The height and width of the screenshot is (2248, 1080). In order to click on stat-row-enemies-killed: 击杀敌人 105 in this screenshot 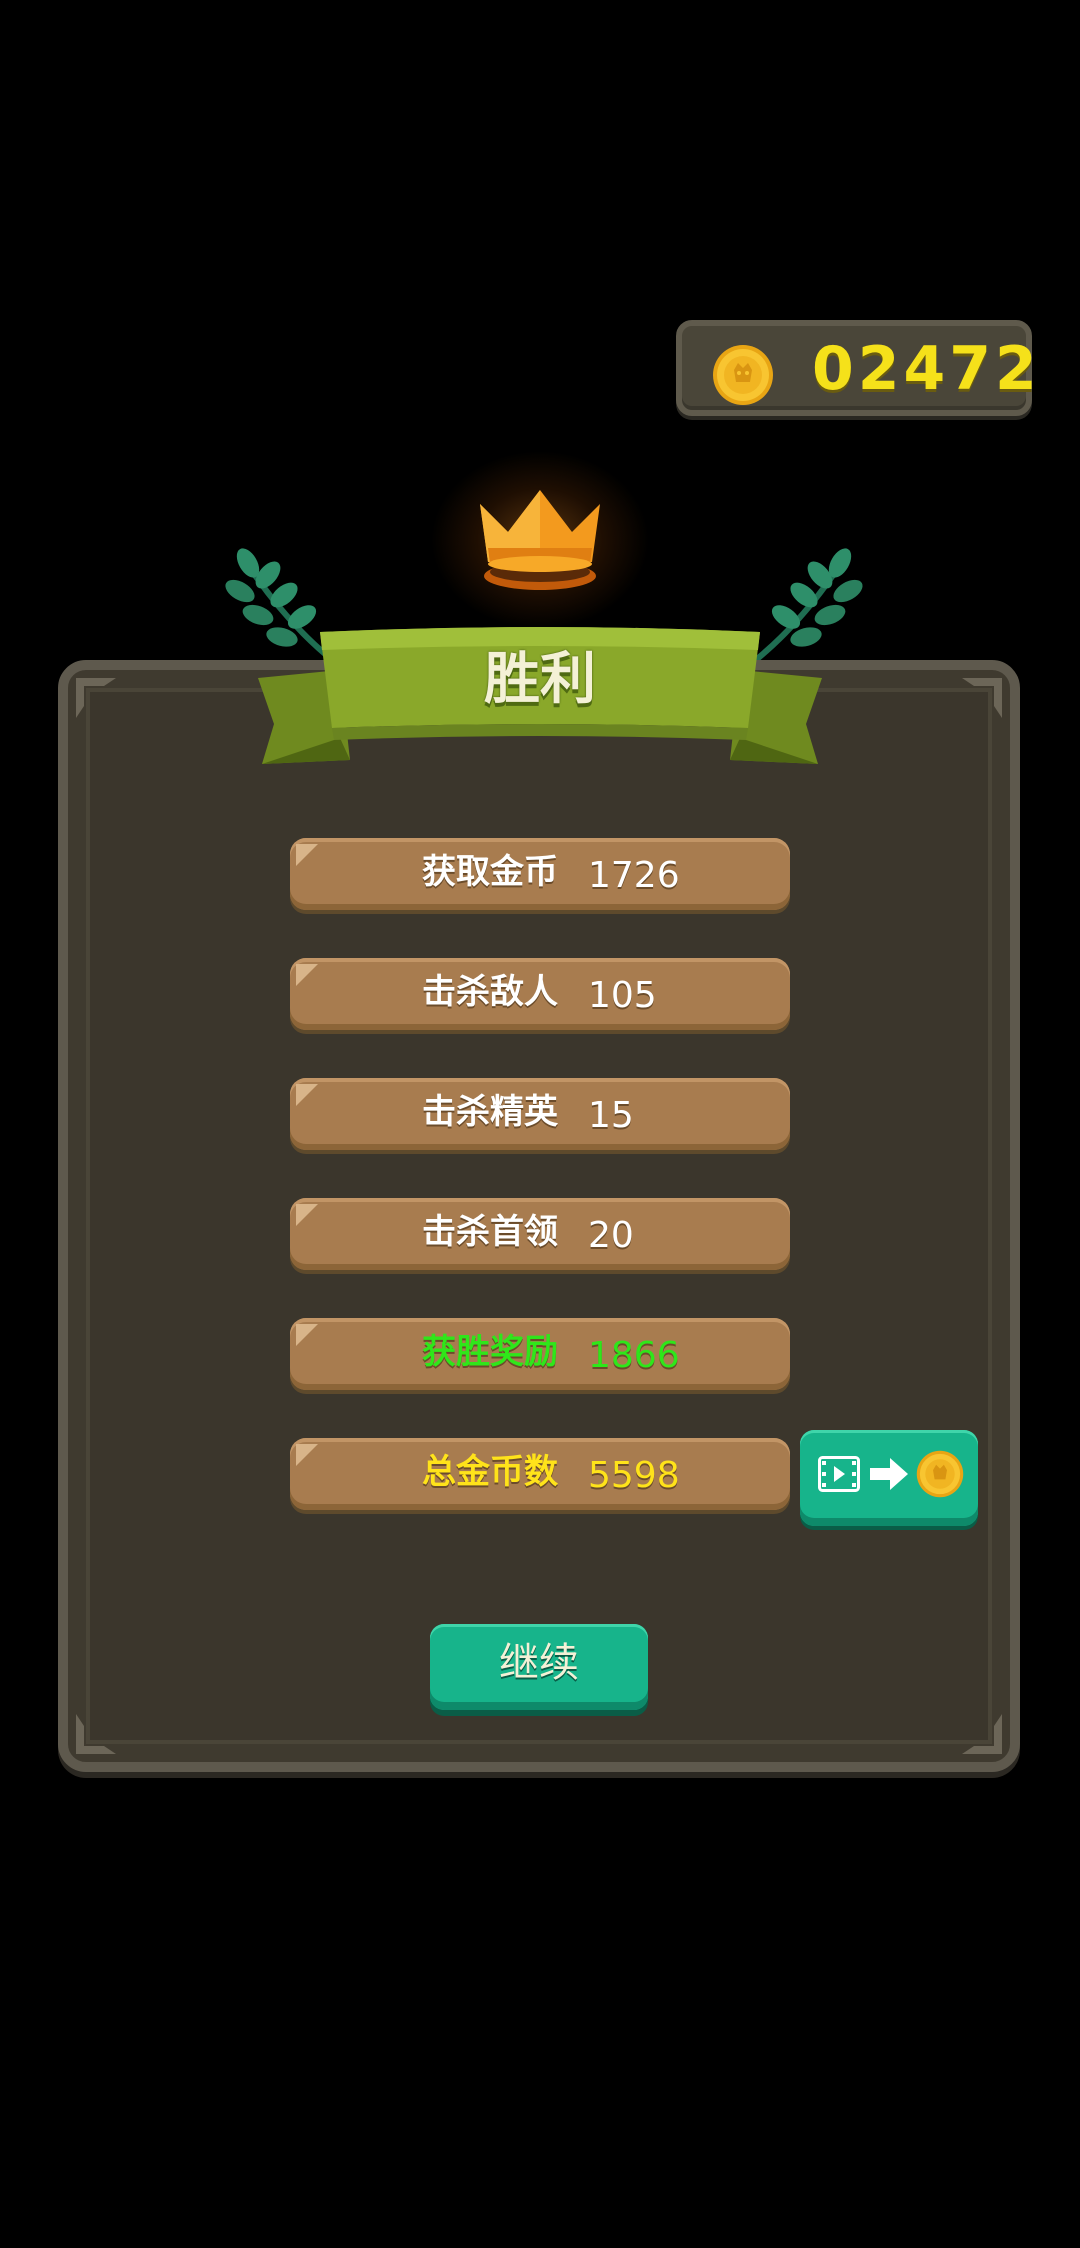, I will do `click(540, 994)`.